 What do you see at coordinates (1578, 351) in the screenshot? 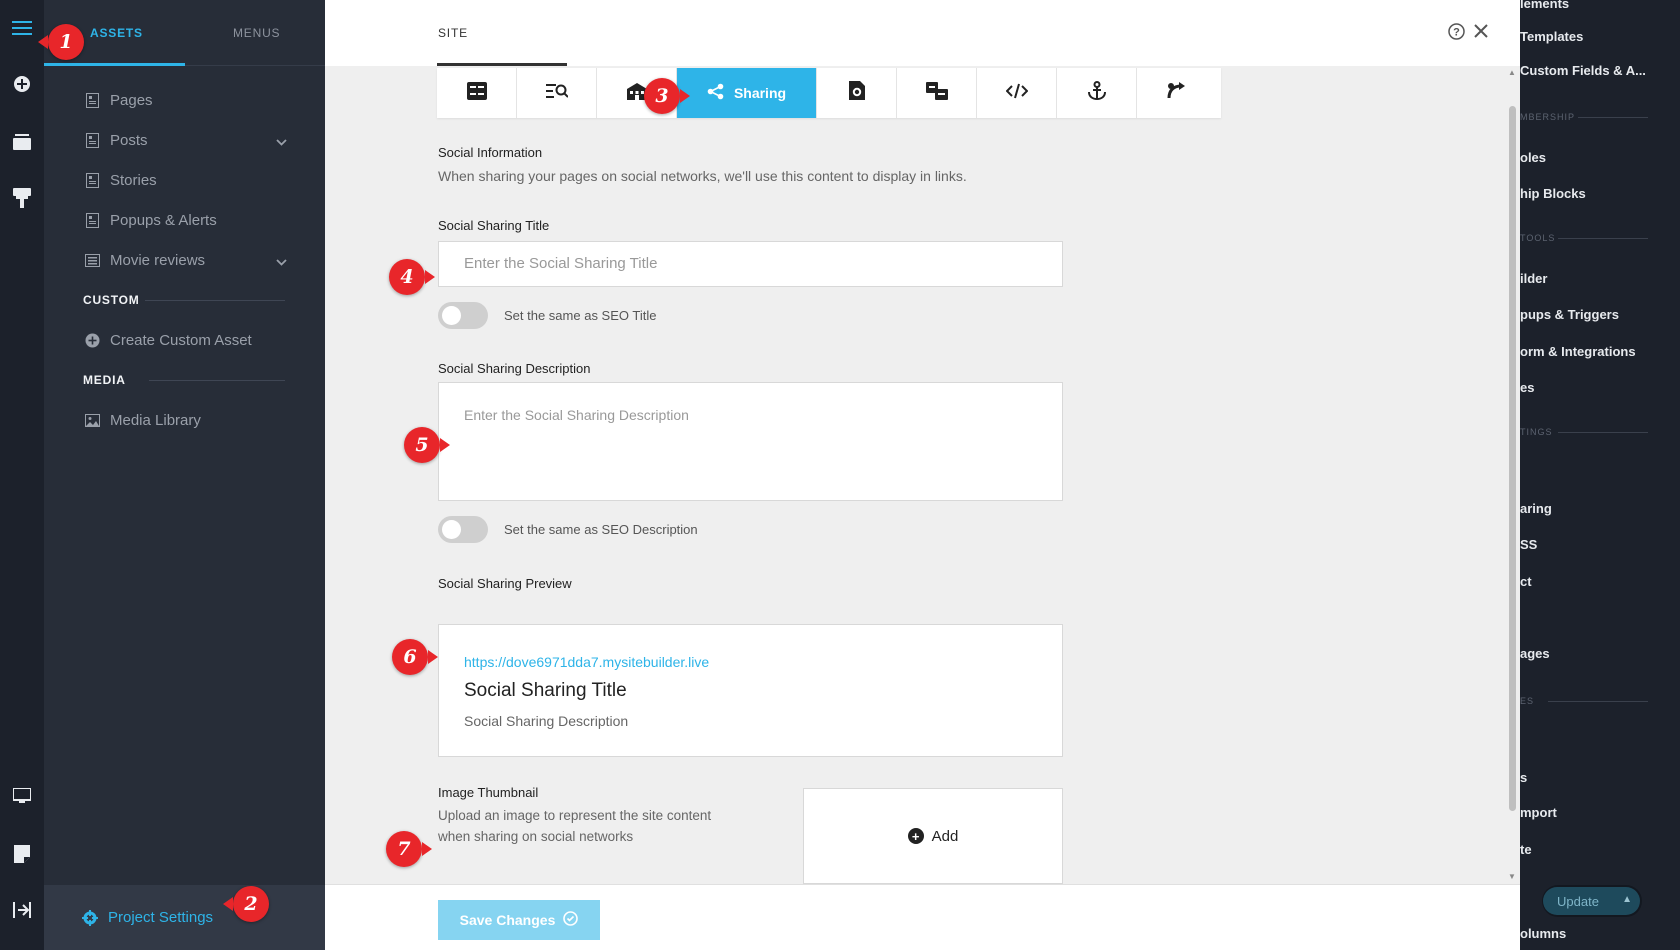
I see `right-panel-item: orm & Integrations` at bounding box center [1578, 351].